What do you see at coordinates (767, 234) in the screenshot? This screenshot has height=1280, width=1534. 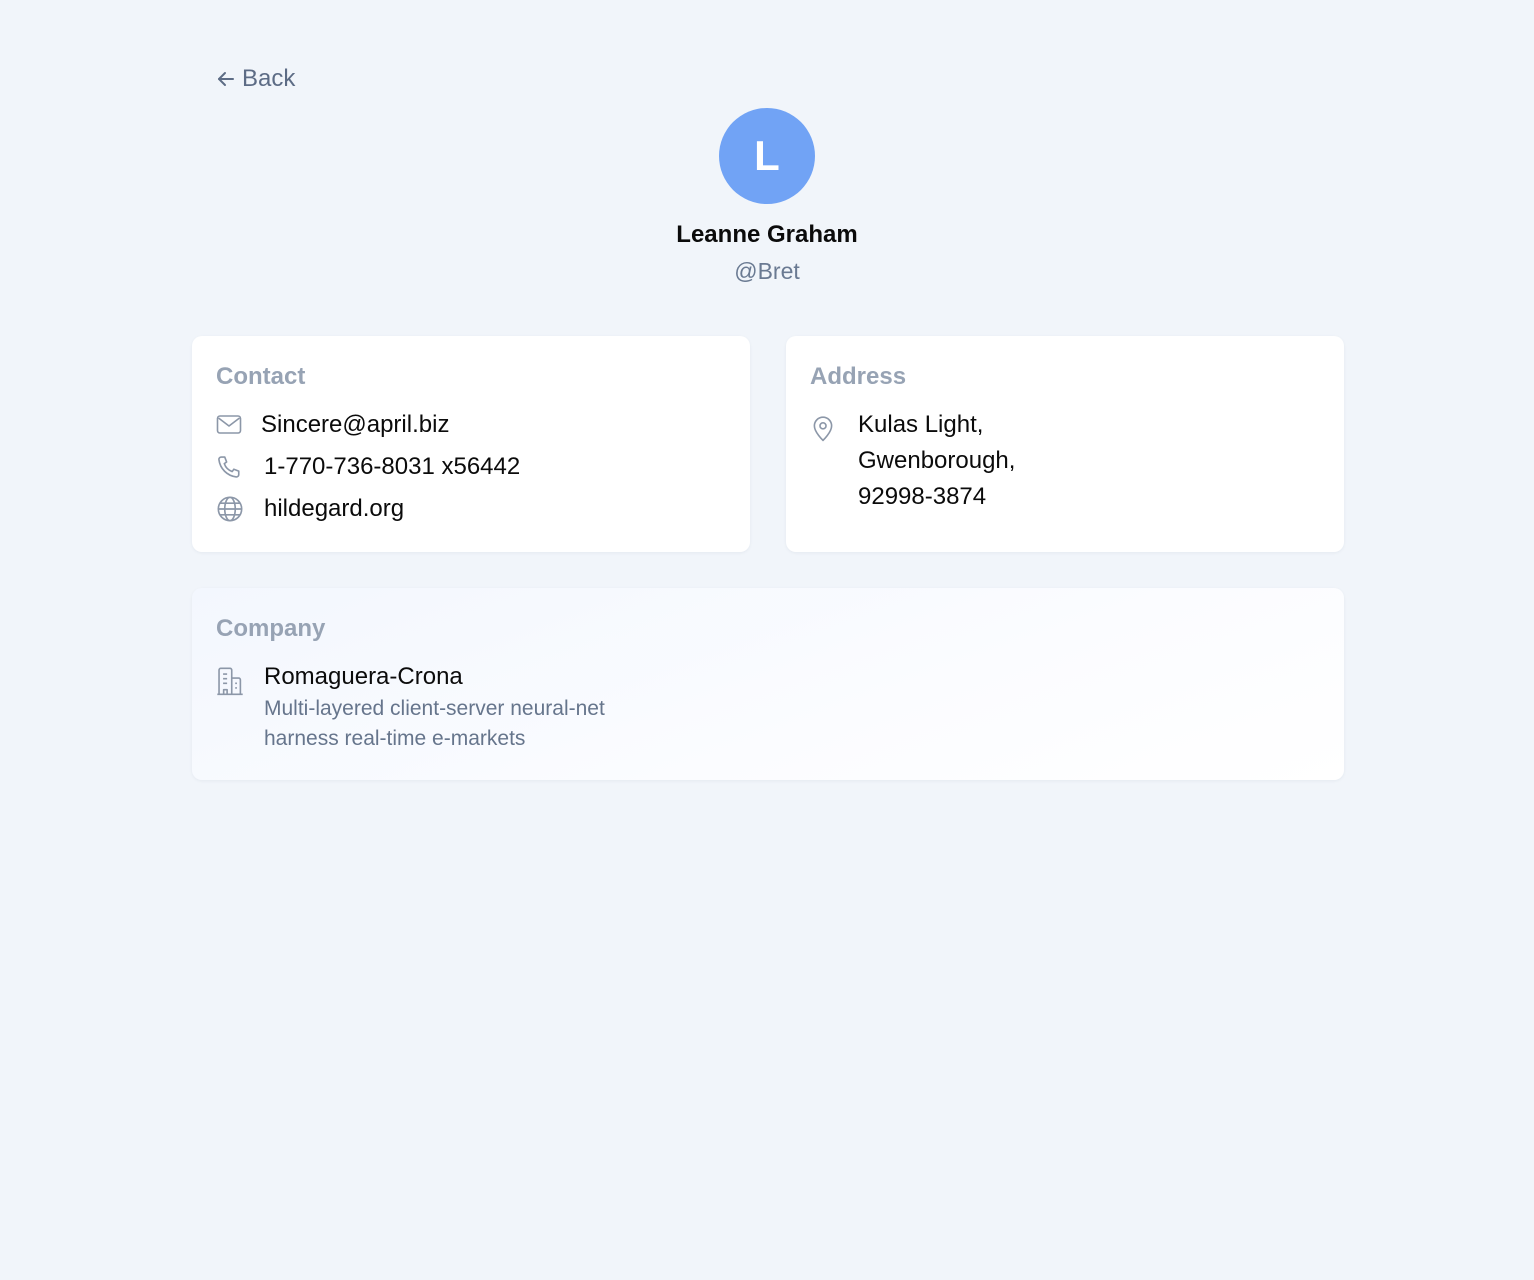 I see `profile-name: Leanne Graham` at bounding box center [767, 234].